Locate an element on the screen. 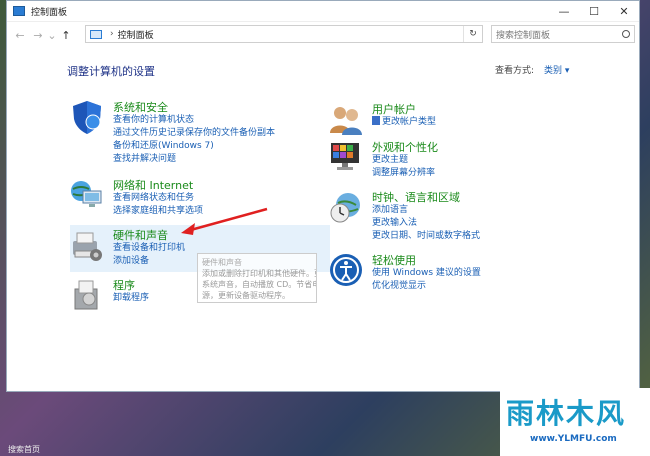  search-icon is located at coordinates (626, 34).